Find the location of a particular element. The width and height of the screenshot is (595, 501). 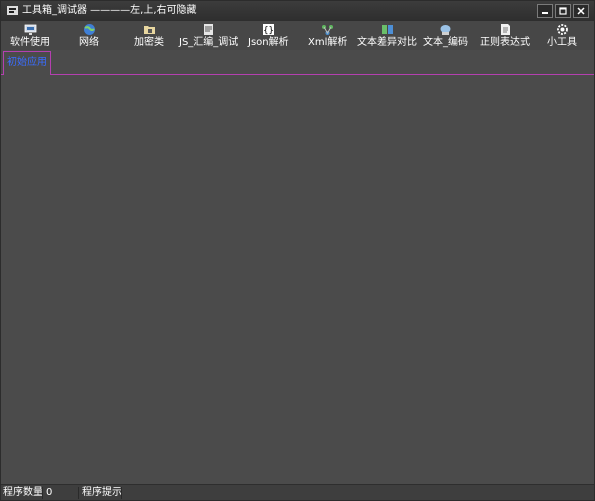

tool-label: 文本_编码 is located at coordinates (445, 42).